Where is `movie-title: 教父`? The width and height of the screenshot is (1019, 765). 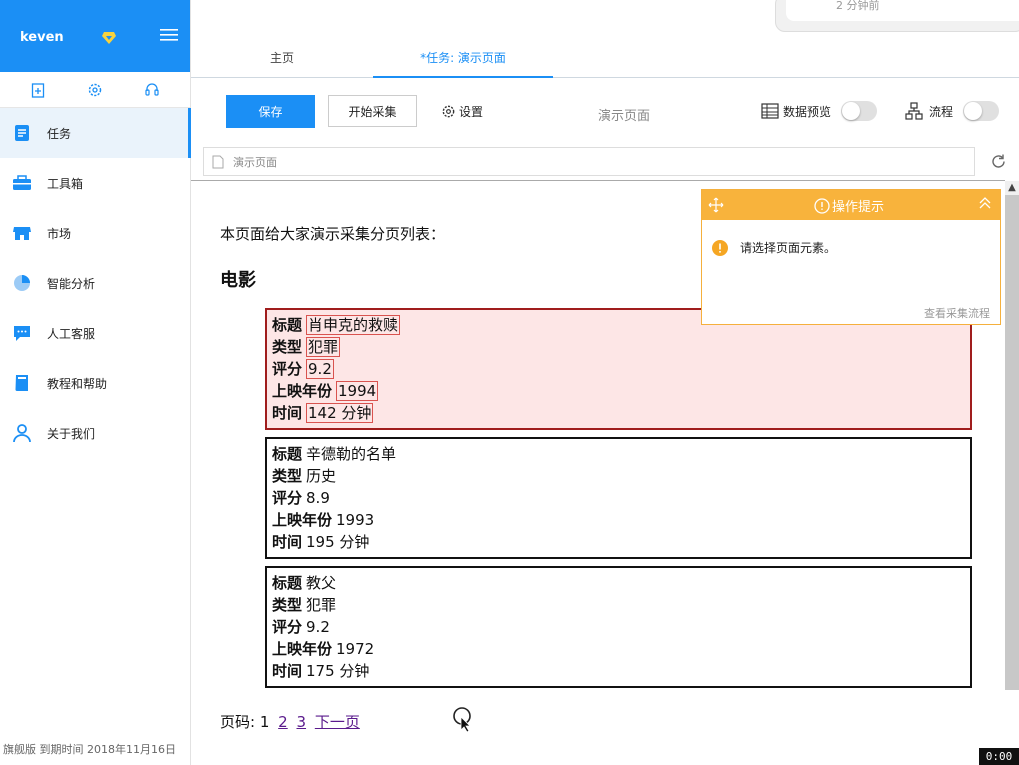
movie-title: 教父 is located at coordinates (321, 583).